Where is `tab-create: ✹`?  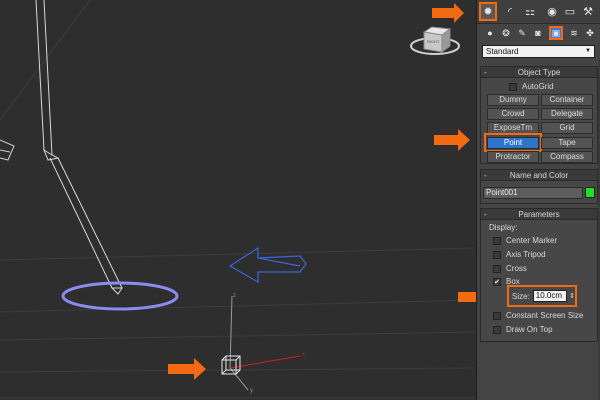
tab-create: ✹ is located at coordinates (488, 11).